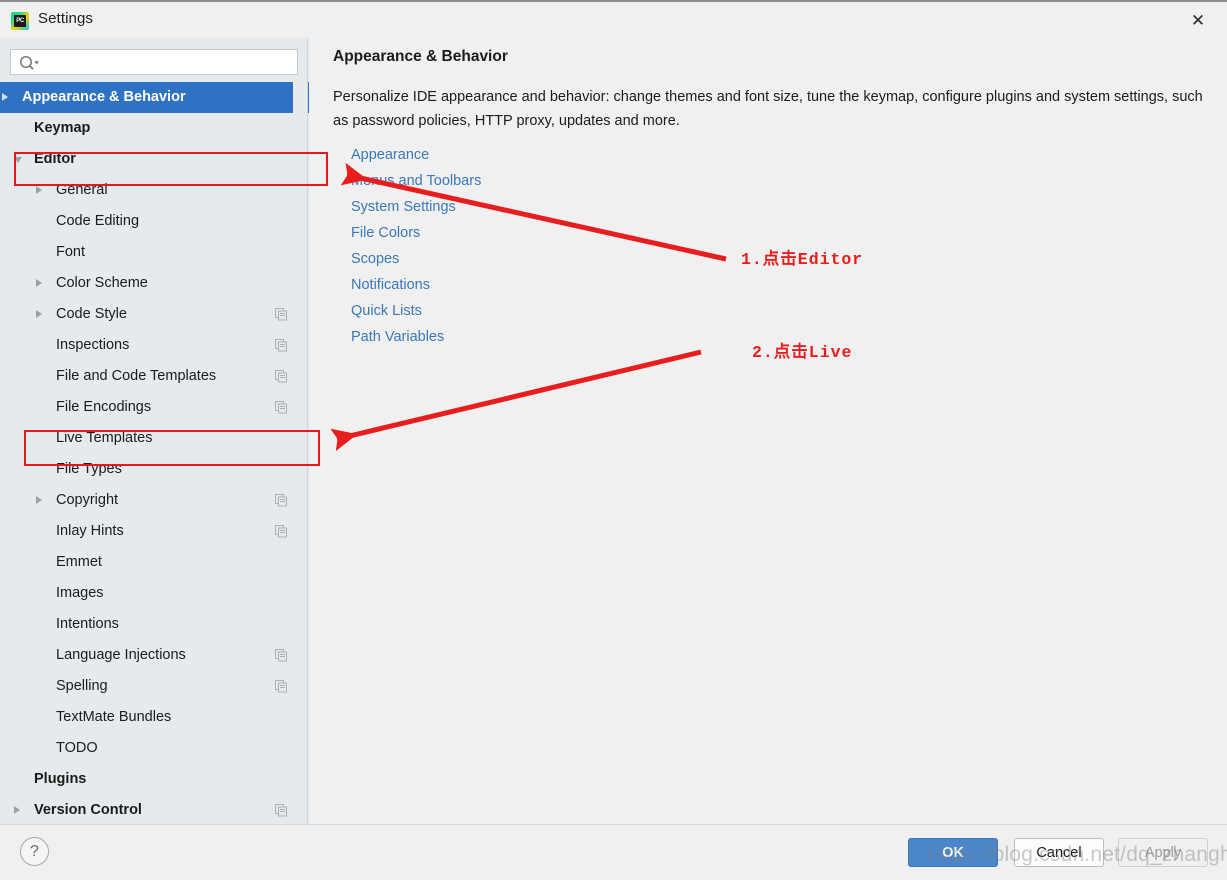 This screenshot has width=1227, height=880. Describe the element at coordinates (104, 407) in the screenshot. I see `sidebar-item-label: File Encodings` at that location.